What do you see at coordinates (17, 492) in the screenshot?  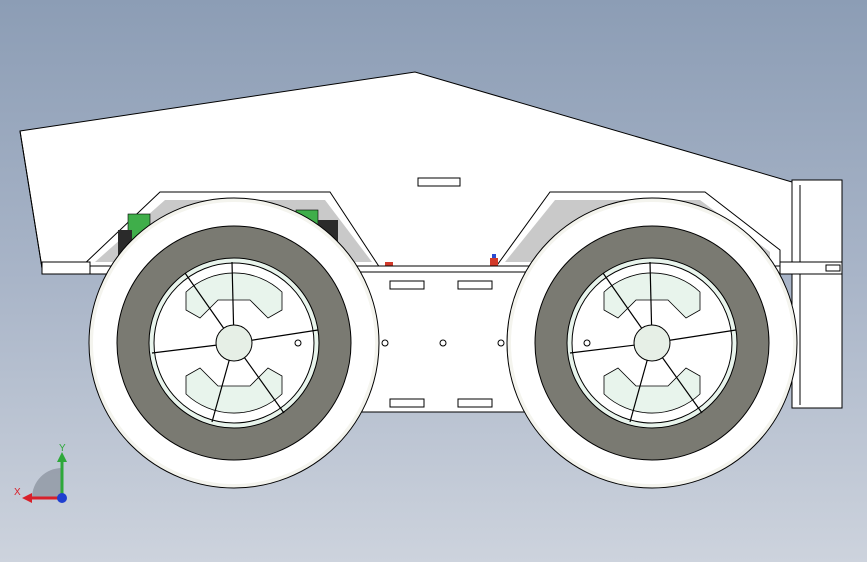 I see `svg-text: X` at bounding box center [17, 492].